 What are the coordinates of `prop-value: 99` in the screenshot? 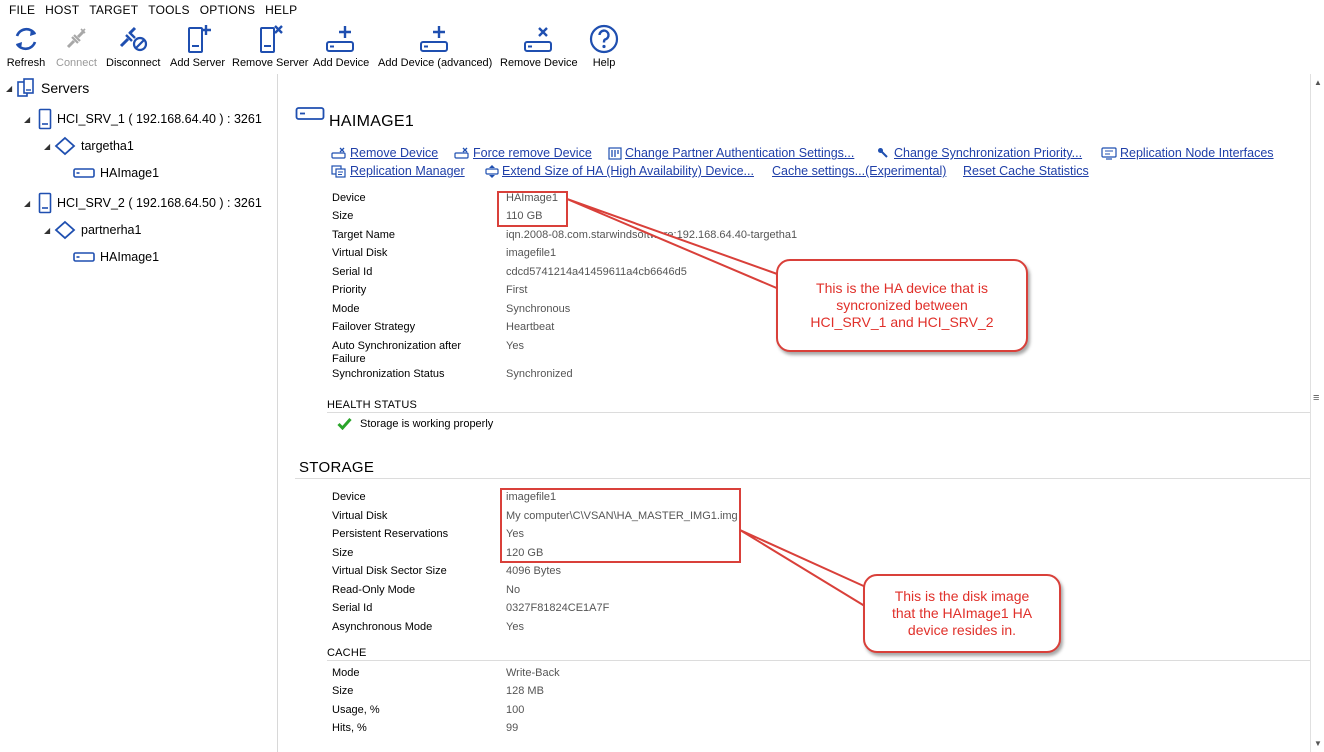 It's located at (512, 728).